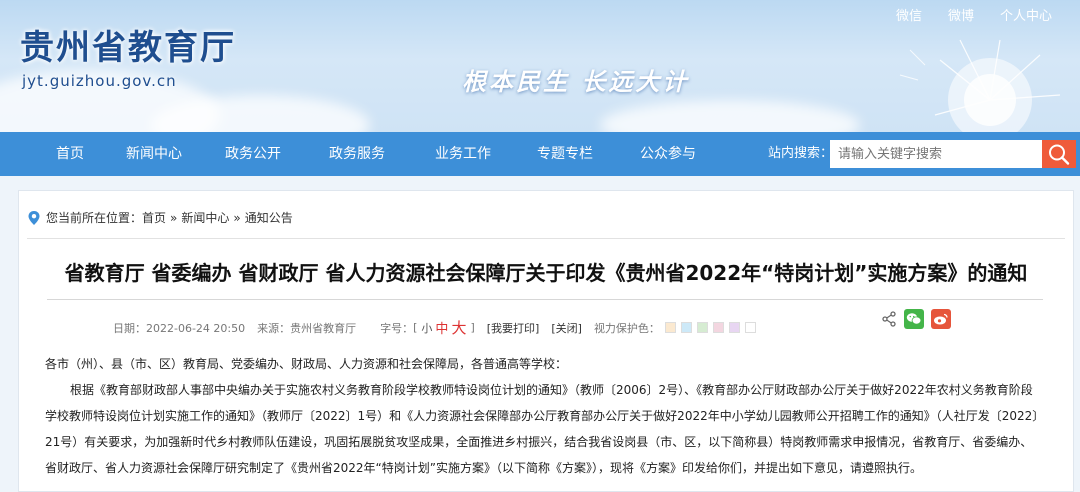 This screenshot has width=1080, height=492. I want to click on breadcrumb: 您当前所在位置： 首页 » 新闻中心 » 通知公告, so click(160, 217).